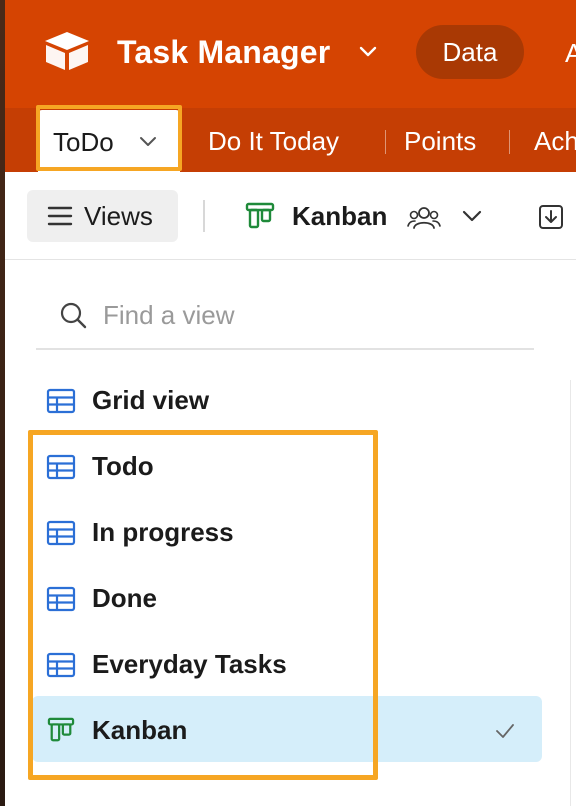 This screenshot has height=806, width=576. What do you see at coordinates (118, 216) in the screenshot?
I see `views-label: Views` at bounding box center [118, 216].